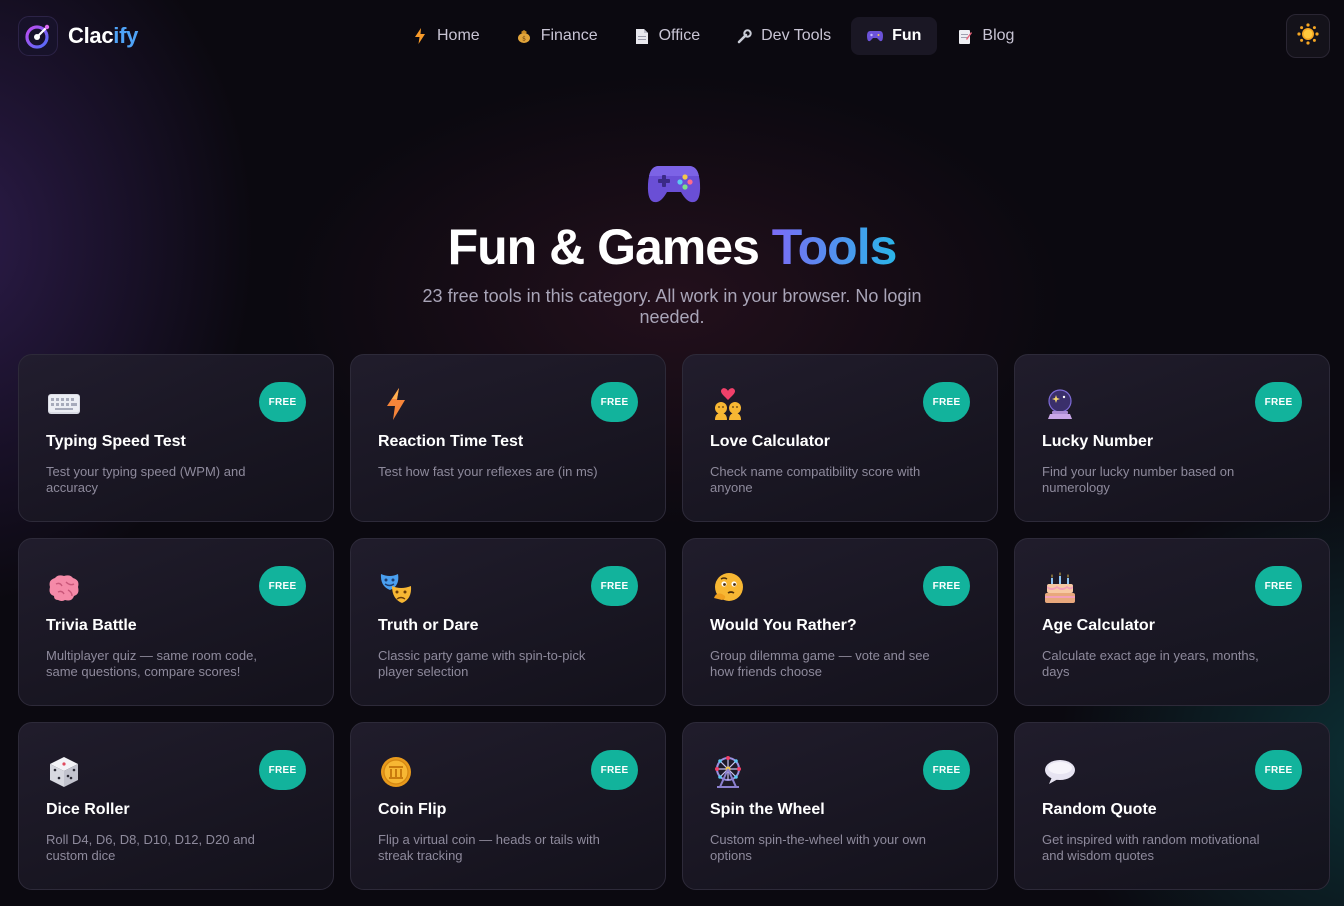 The height and width of the screenshot is (906, 1344). Describe the element at coordinates (64, 772) in the screenshot. I see `dice-icon` at that location.